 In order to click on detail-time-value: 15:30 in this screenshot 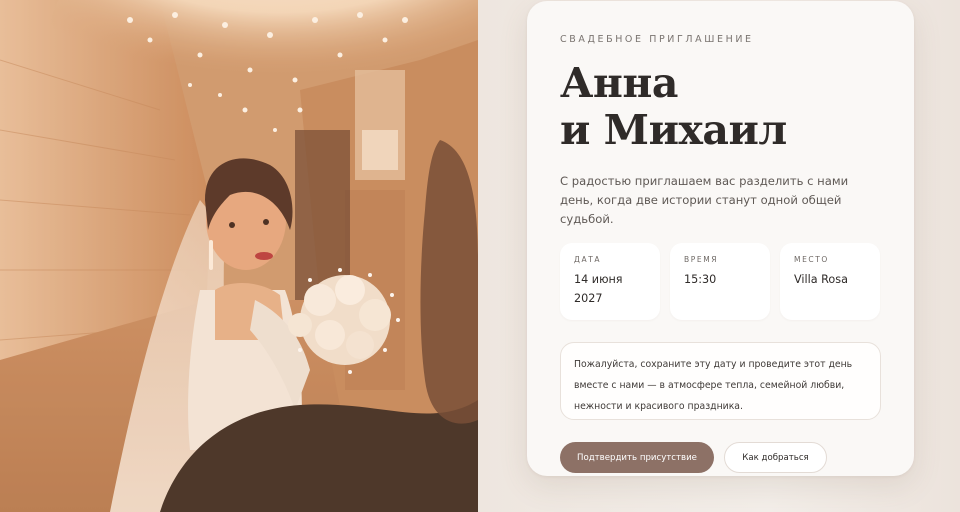, I will do `click(700, 279)`.